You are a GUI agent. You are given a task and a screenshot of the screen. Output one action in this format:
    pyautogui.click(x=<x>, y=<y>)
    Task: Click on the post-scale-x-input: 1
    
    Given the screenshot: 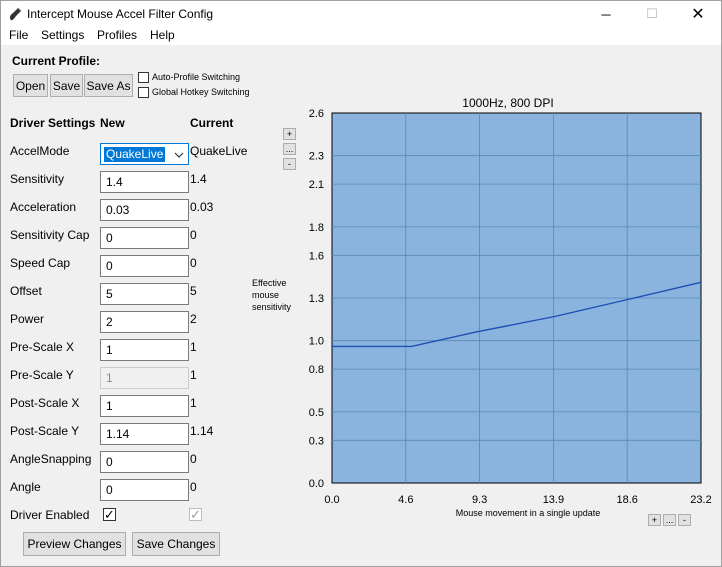 What is the action you would take?
    pyautogui.click(x=144, y=406)
    